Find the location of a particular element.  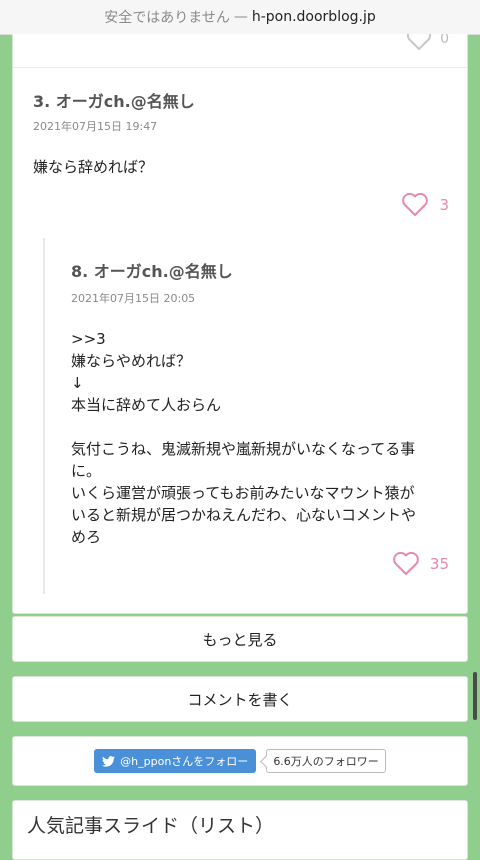

url-domain: h-pon.doorblog.jp is located at coordinates (313, 17).